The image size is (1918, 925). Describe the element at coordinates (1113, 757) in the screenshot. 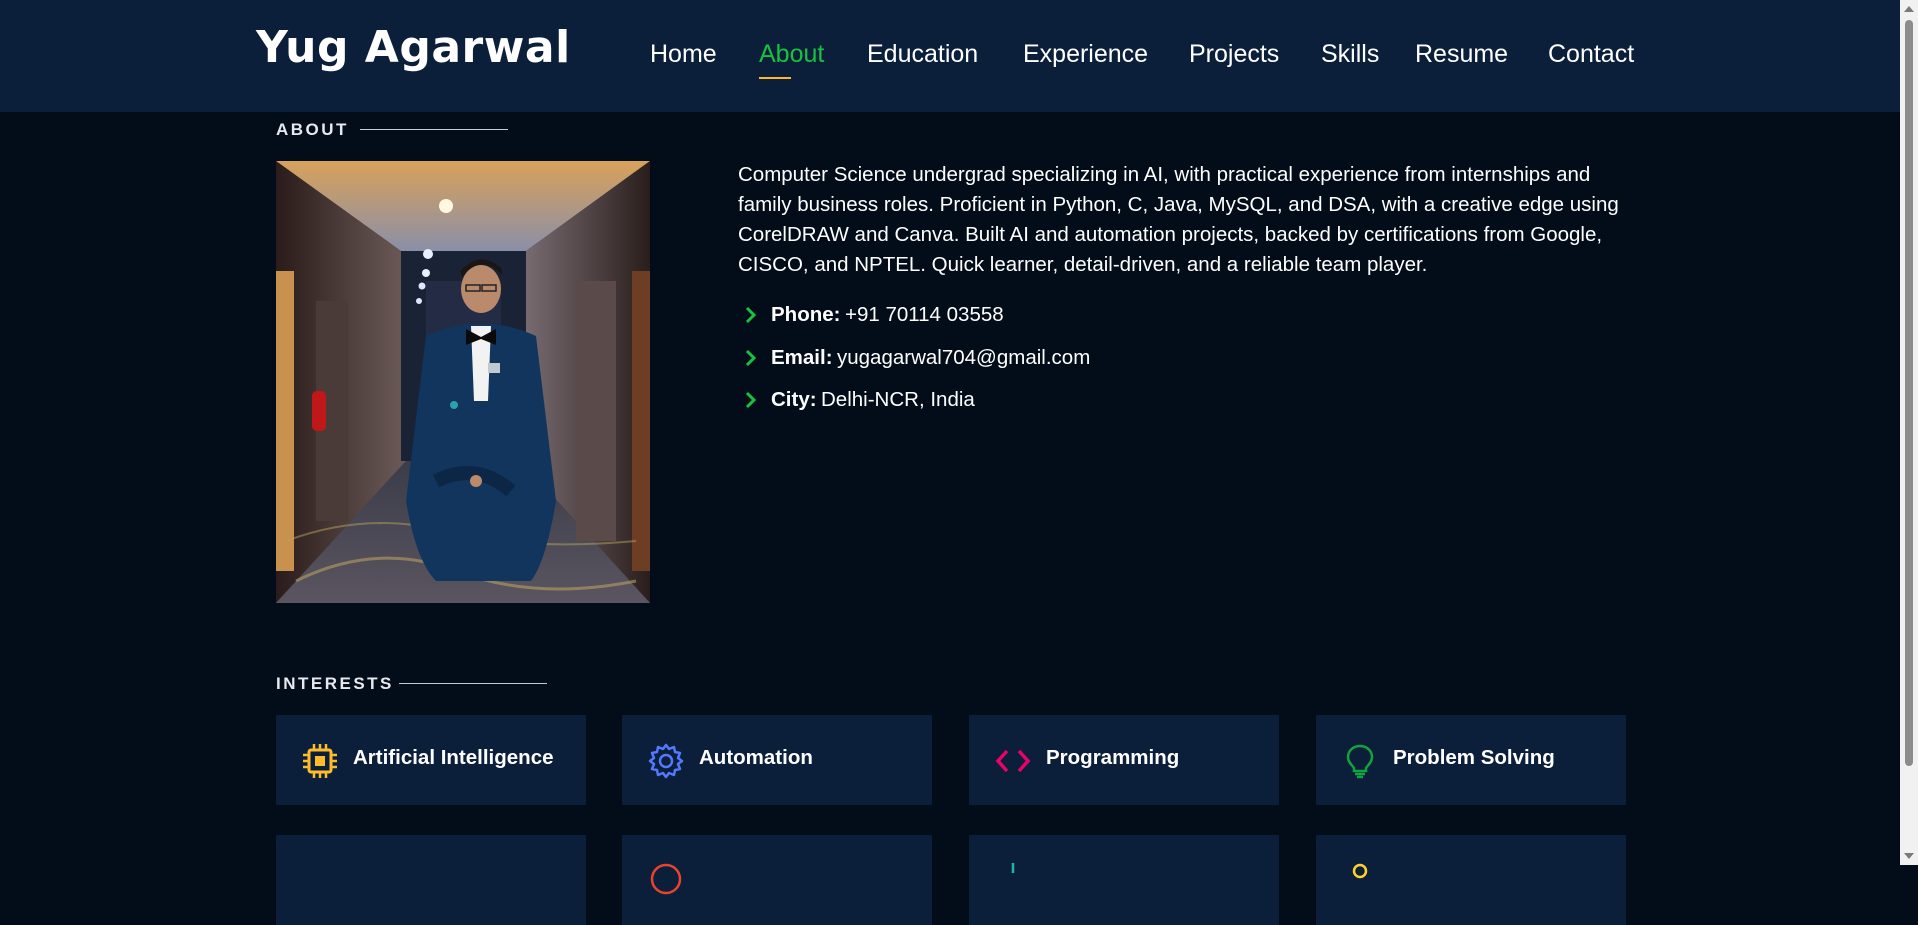

I see `interest-label: Programming` at that location.